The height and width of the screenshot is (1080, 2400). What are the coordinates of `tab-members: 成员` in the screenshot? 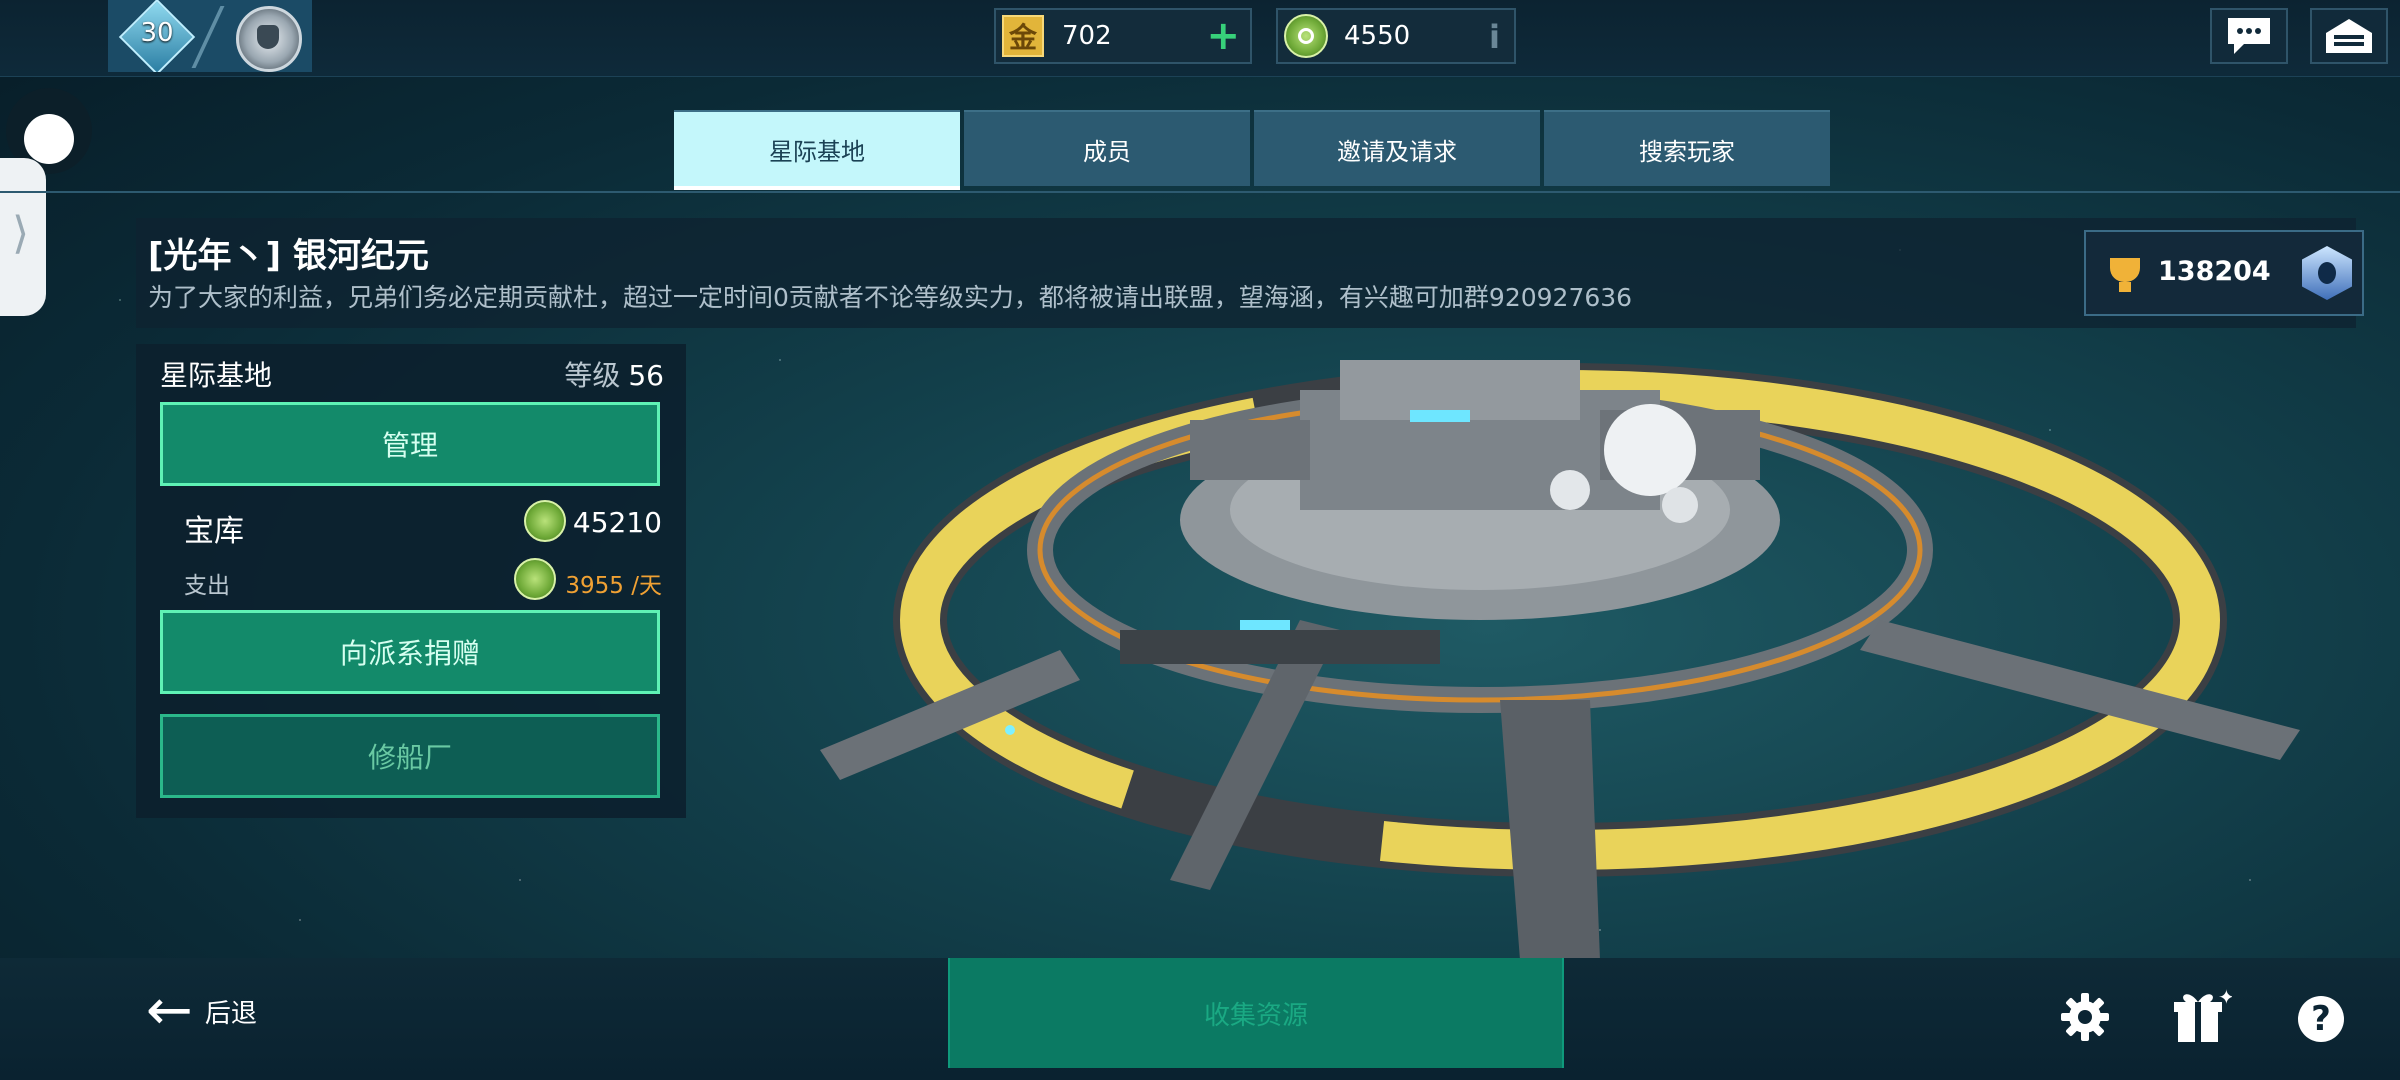 It's located at (1107, 148).